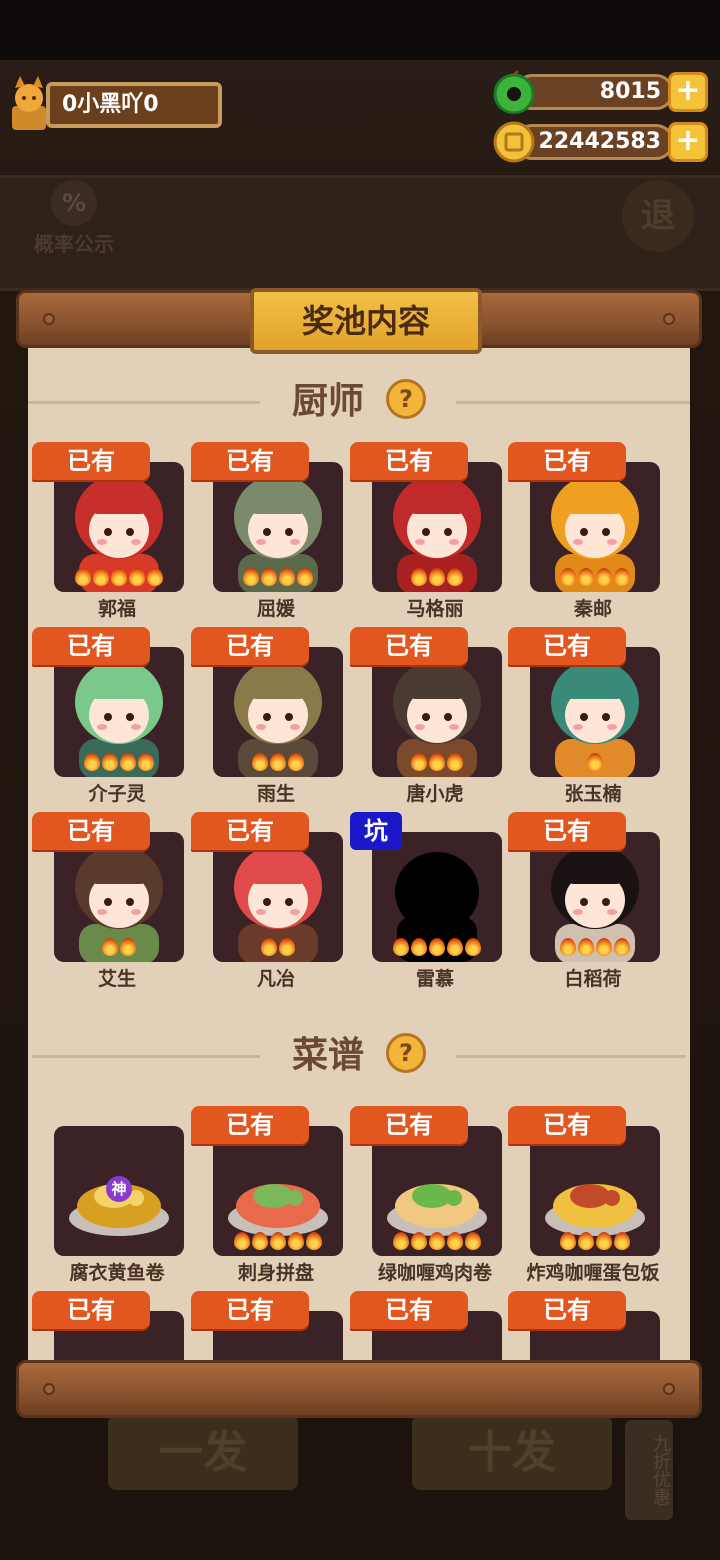 The width and height of the screenshot is (720, 1560). Describe the element at coordinates (688, 142) in the screenshot. I see `add-gold-button: +` at that location.